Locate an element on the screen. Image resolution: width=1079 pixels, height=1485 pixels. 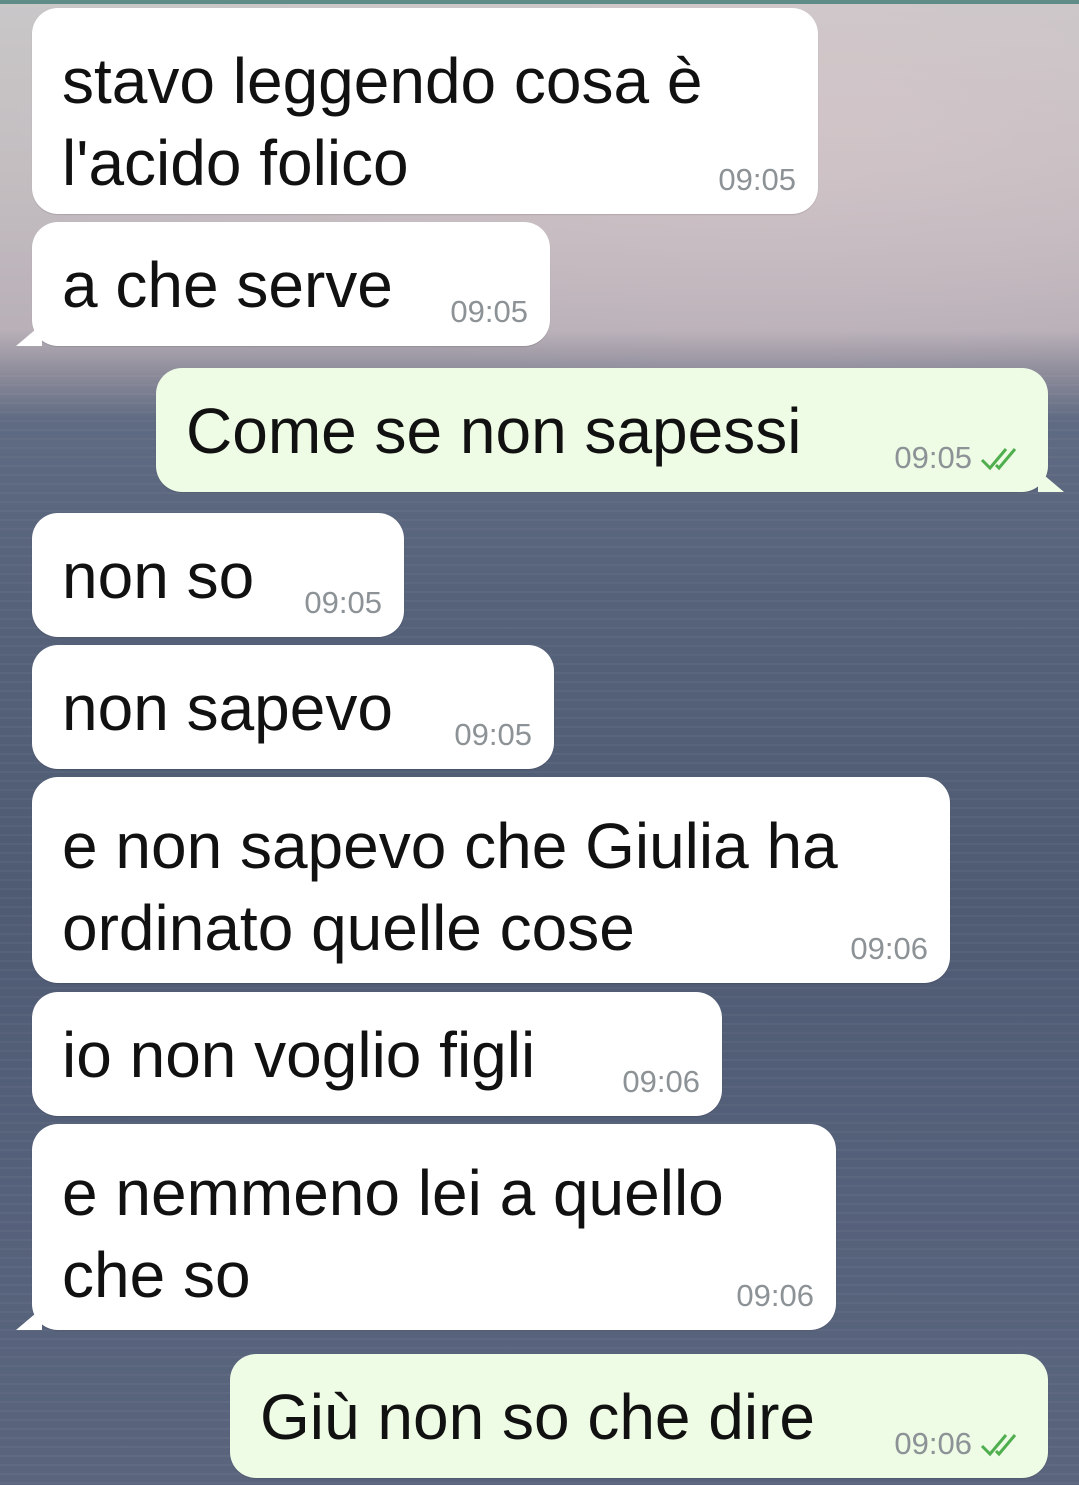
outgoing-message: Giù non so che dire 09:06 is located at coordinates (639, 1416).